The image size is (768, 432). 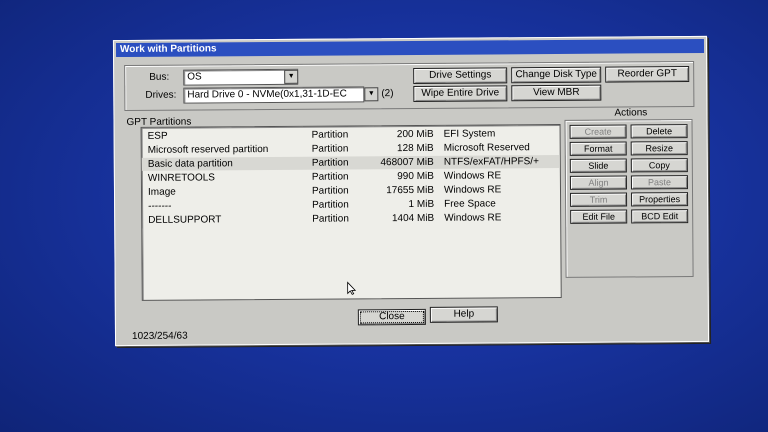 What do you see at coordinates (647, 74) in the screenshot?
I see `reorder-gpt-button: Reorder GPT` at bounding box center [647, 74].